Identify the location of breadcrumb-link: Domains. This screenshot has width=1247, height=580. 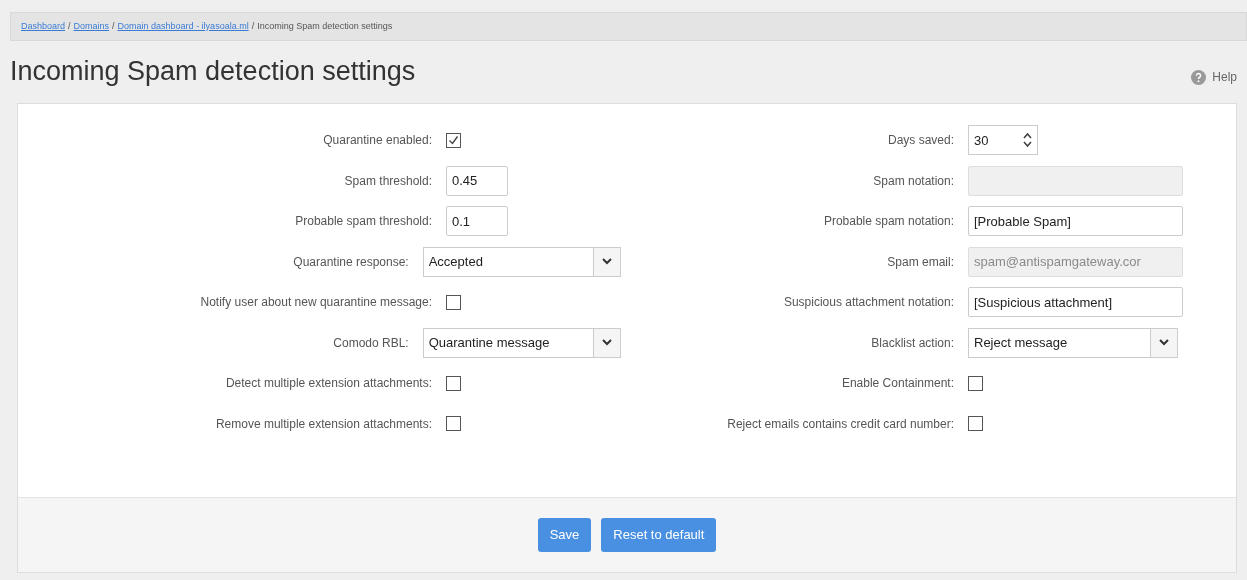
(91, 26).